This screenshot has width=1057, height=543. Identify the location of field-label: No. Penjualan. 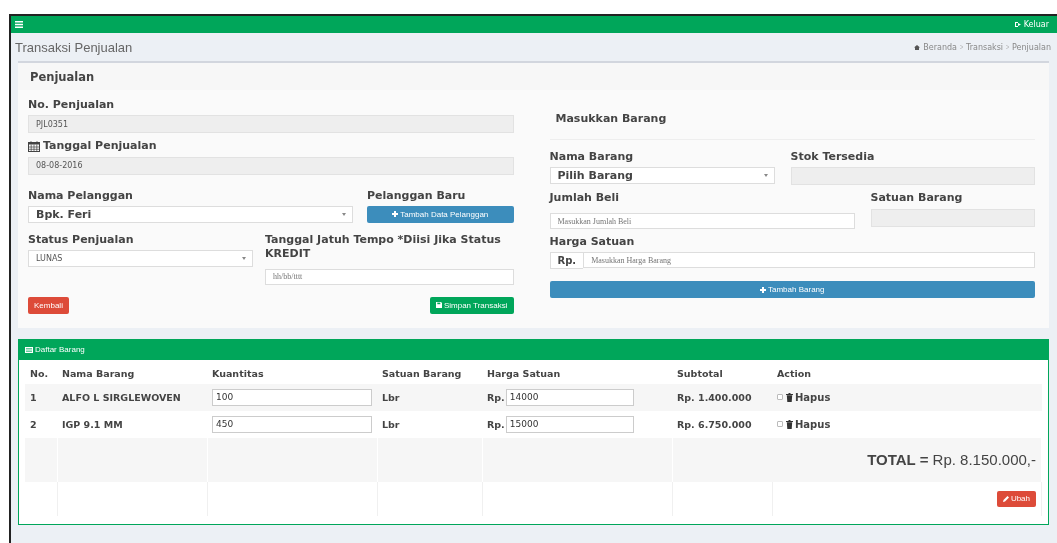
(72, 105).